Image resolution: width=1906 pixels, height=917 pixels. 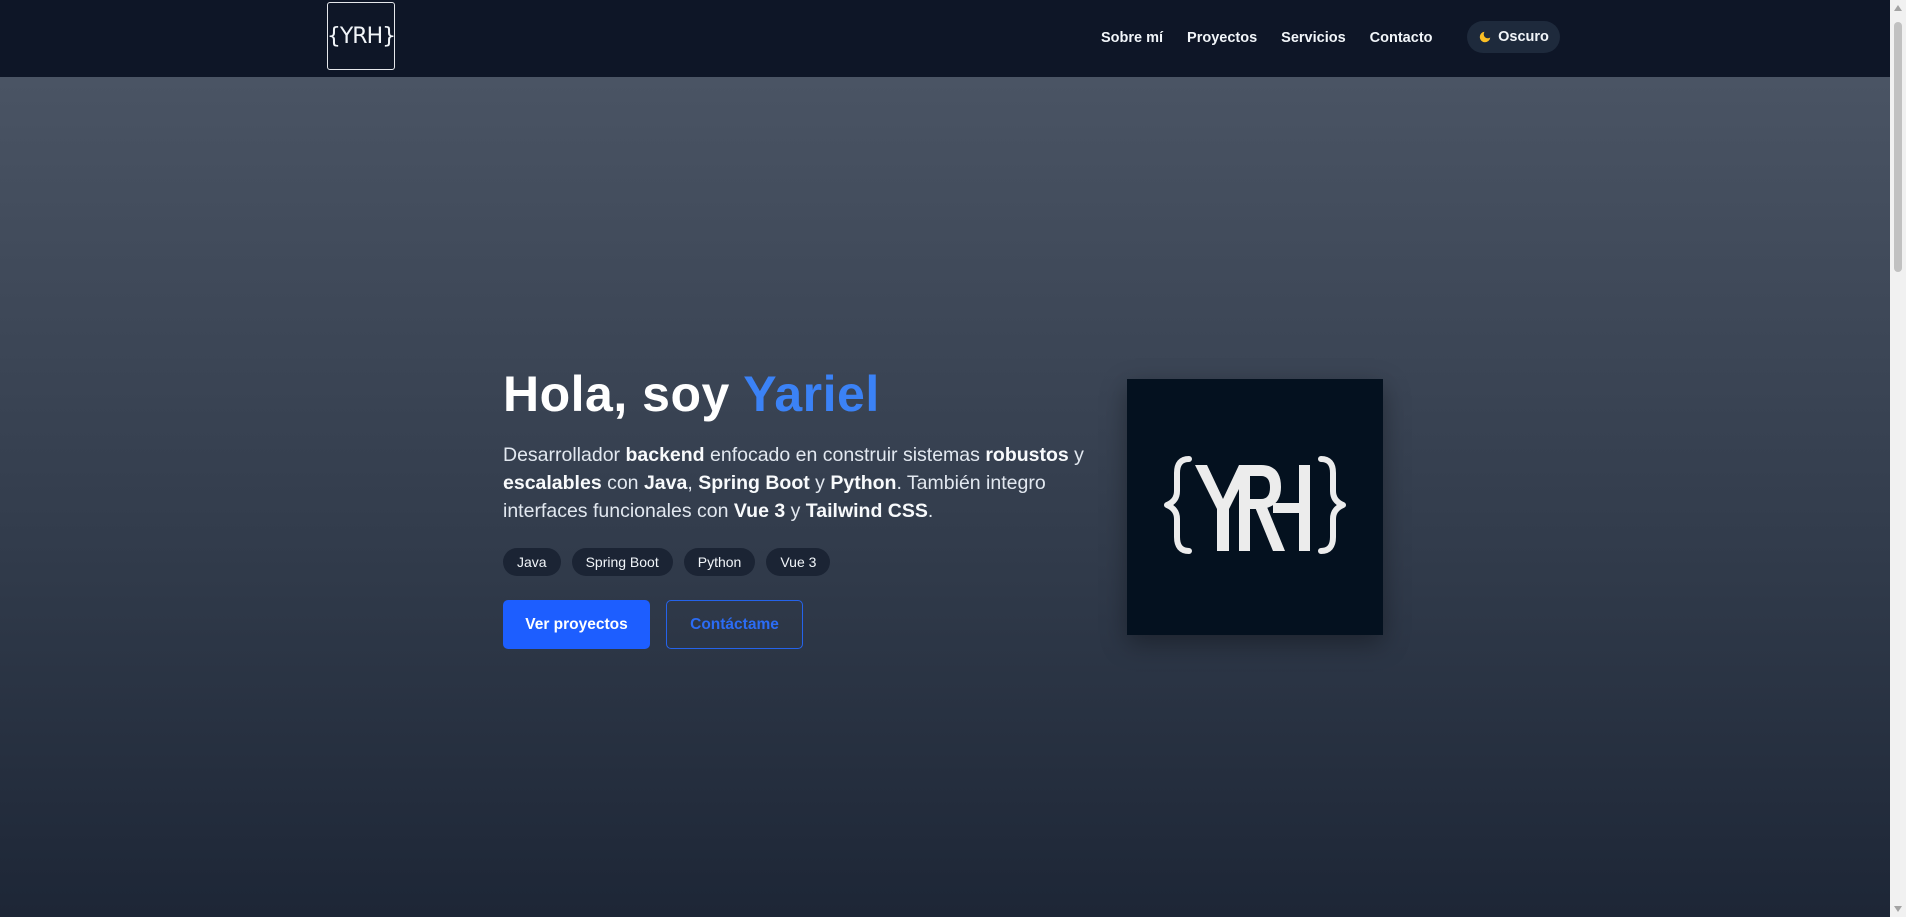 I want to click on tag-spring-boot: Spring Boot, so click(x=622, y=562).